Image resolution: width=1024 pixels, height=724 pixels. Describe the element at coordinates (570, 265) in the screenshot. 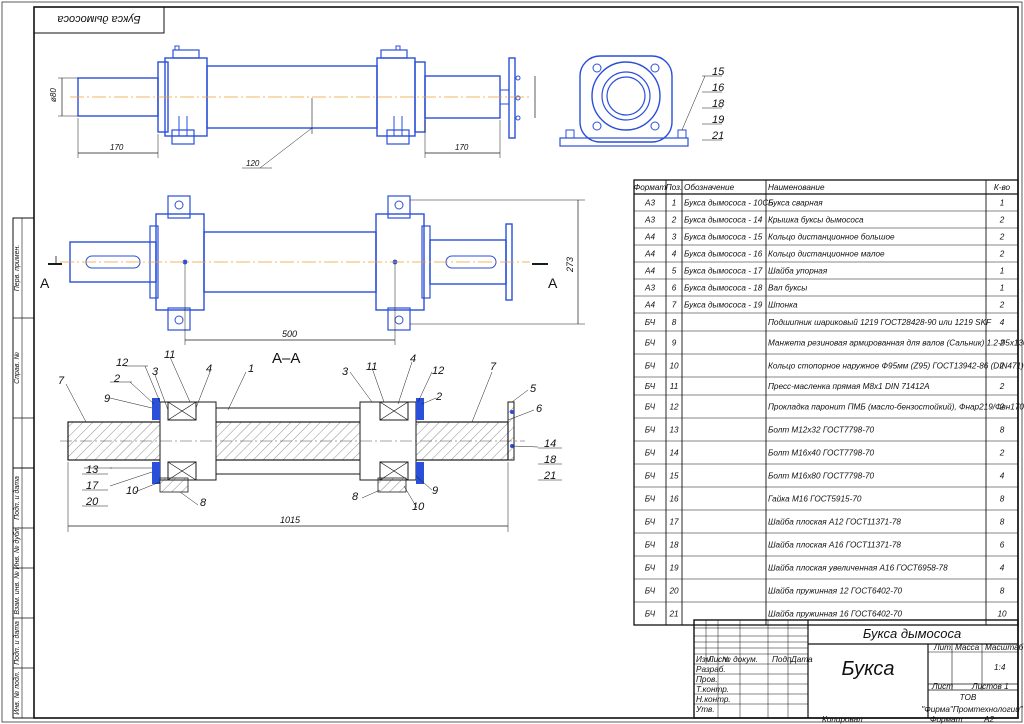

I see `dim-height: 273` at that location.